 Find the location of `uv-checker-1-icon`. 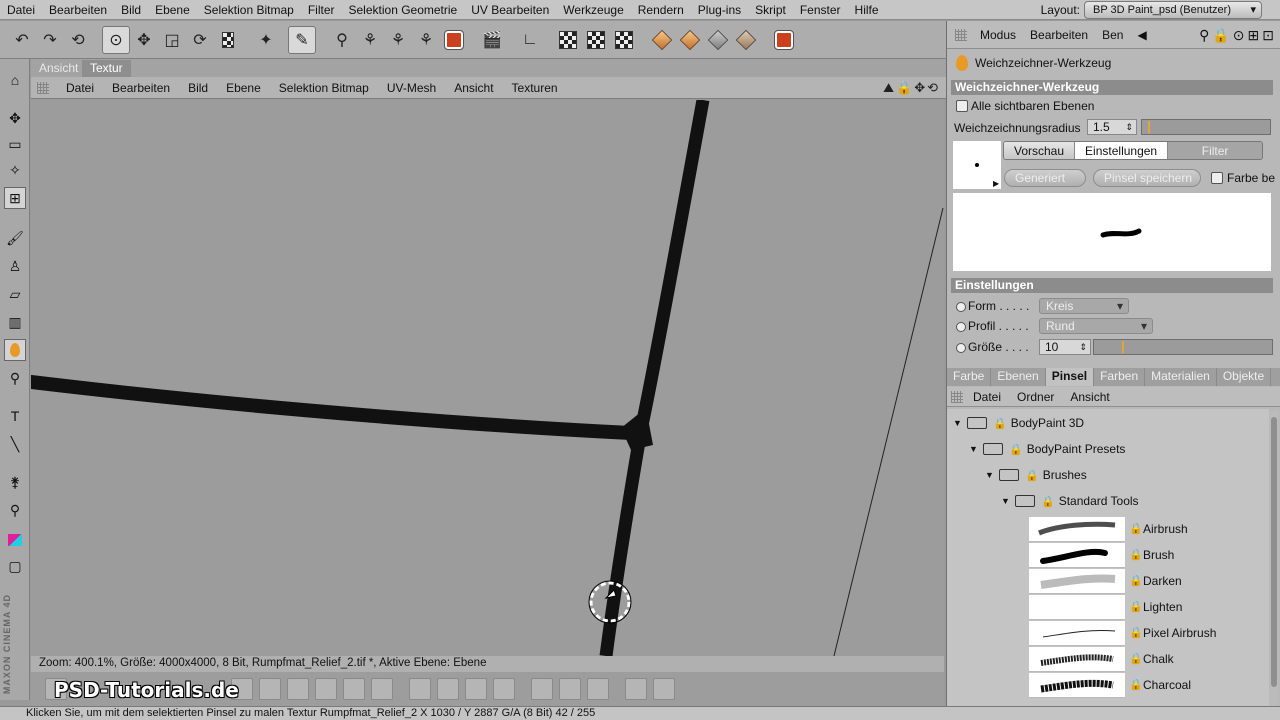

uv-checker-1-icon is located at coordinates (568, 40).